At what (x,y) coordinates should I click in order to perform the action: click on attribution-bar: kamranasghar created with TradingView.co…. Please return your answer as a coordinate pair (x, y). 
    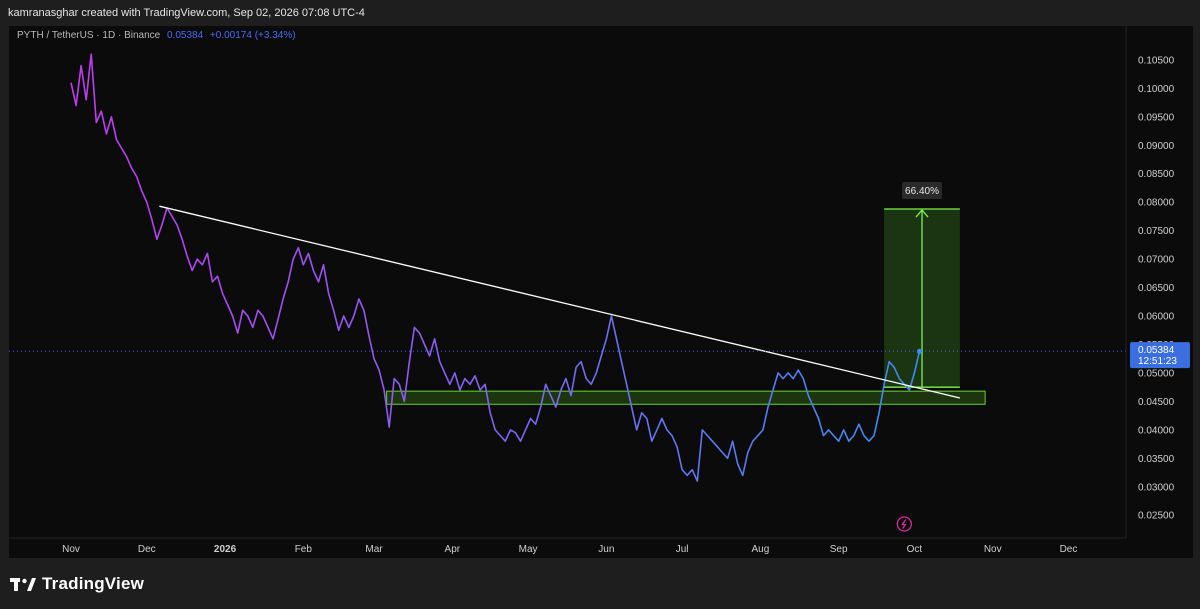
    Looking at the image, I should click on (600, 13).